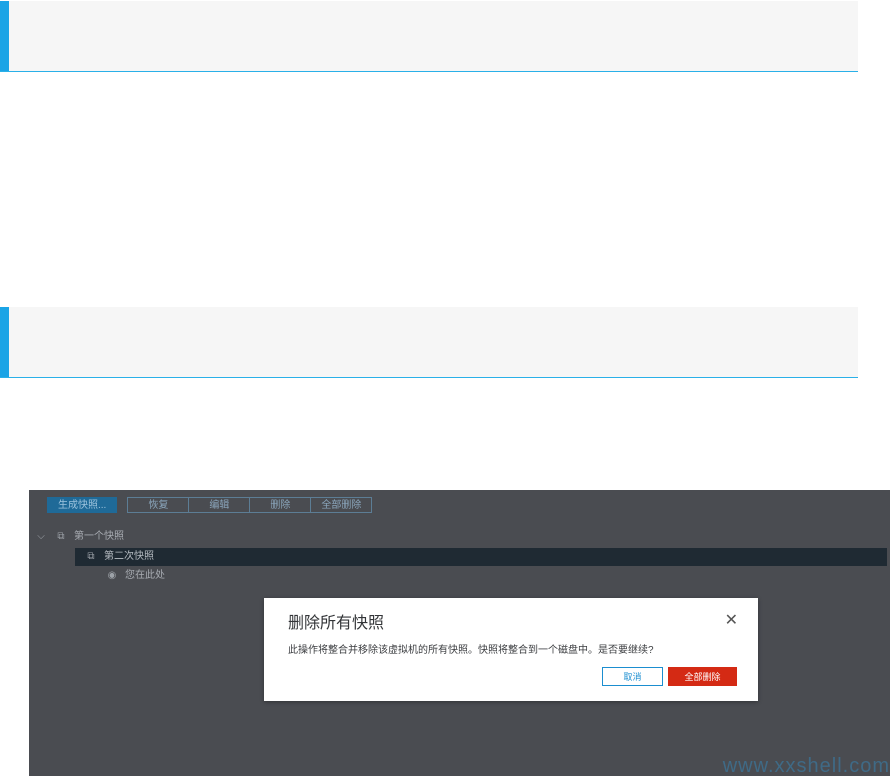 The height and width of the screenshot is (776, 890). I want to click on tree-item-snapshot-2: ⧉ 第二次快照, so click(481, 557).